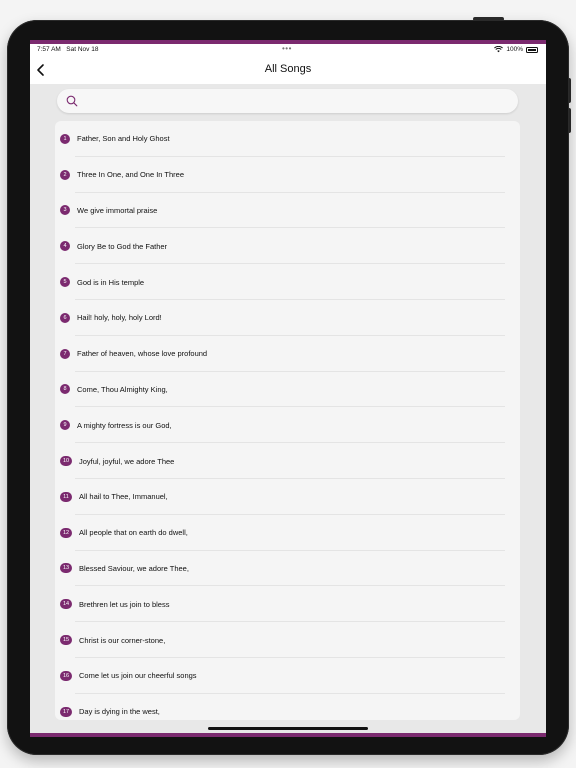  What do you see at coordinates (66, 461) in the screenshot?
I see `song-number-badge: 10` at bounding box center [66, 461].